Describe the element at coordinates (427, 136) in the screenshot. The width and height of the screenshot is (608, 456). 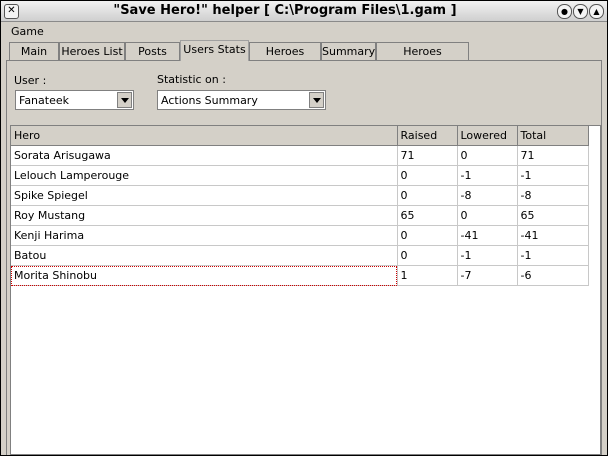
I see `column-header-raised: Raised` at that location.